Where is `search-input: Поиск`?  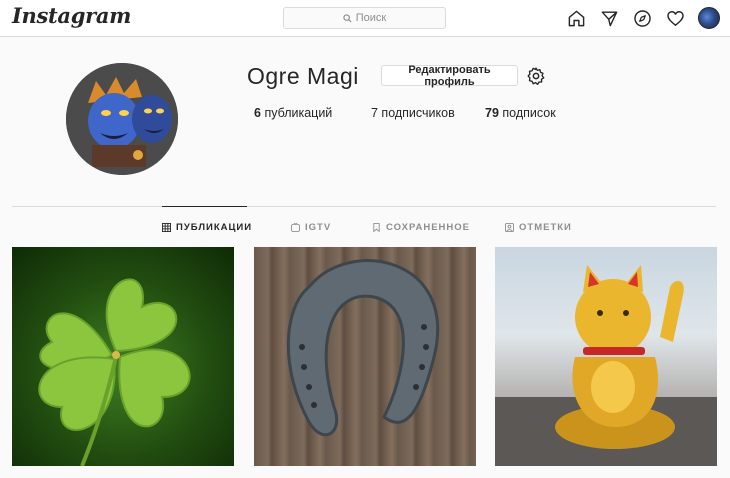 search-input: Поиск is located at coordinates (364, 18).